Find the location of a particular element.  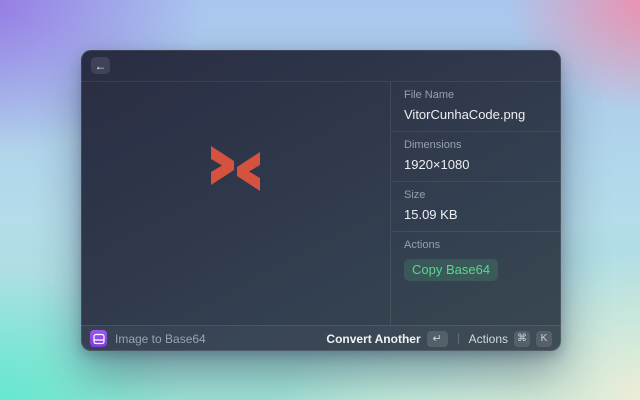

command-title: Image to Base64 is located at coordinates (160, 338).